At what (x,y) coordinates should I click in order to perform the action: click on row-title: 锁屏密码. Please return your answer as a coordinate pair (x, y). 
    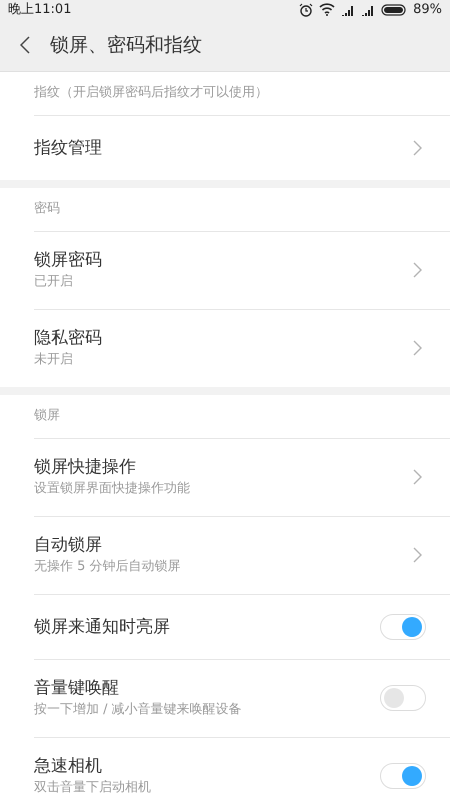
    Looking at the image, I should click on (68, 260).